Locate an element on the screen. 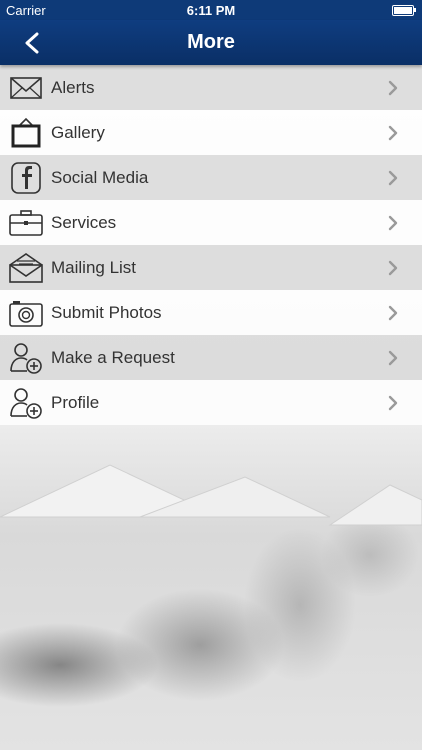  menu-item-label: Gallery is located at coordinates (78, 132).